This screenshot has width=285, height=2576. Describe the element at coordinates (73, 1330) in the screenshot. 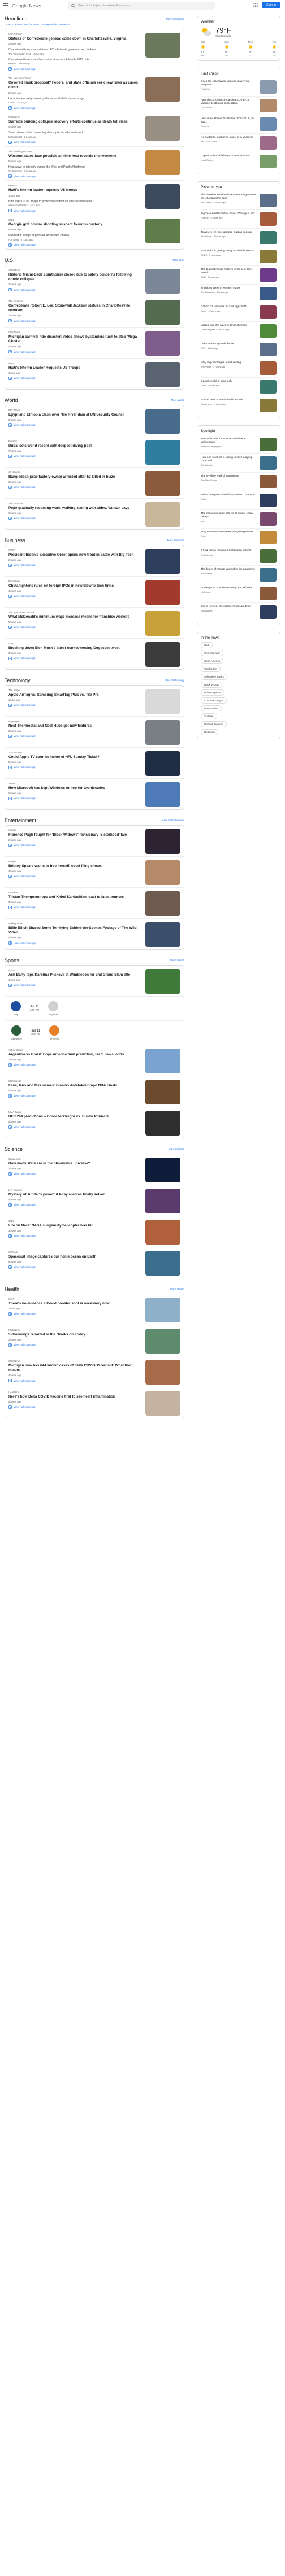

I see `source-name: NBC News` at that location.